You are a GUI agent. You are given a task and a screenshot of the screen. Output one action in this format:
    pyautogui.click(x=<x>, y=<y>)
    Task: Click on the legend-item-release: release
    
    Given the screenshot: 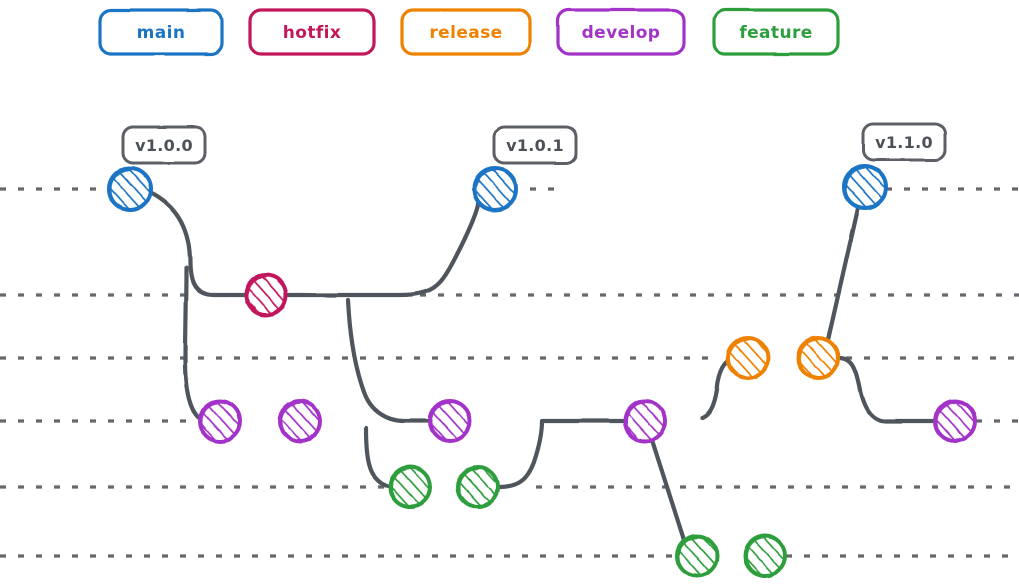 What is the action you would take?
    pyautogui.click(x=466, y=32)
    